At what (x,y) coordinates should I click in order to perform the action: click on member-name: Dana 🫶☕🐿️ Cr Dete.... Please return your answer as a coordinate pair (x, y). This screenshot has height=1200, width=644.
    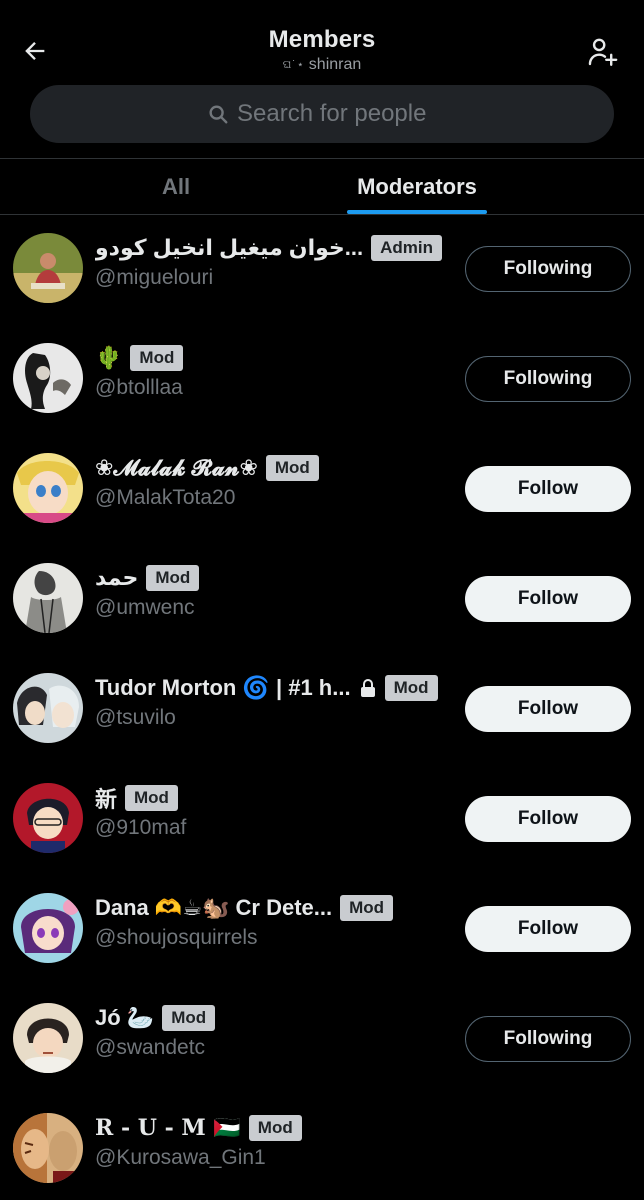
    Looking at the image, I should click on (214, 907).